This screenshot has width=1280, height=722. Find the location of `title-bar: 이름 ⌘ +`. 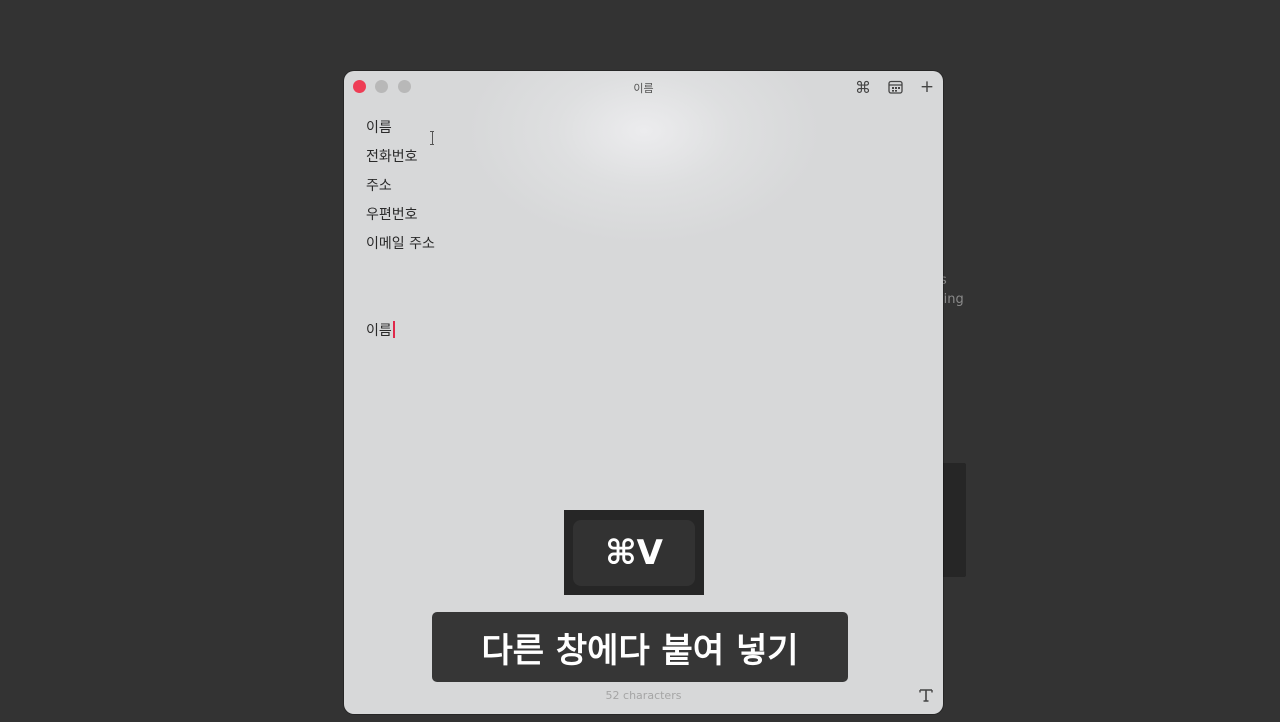

title-bar: 이름 ⌘ + is located at coordinates (643, 87).